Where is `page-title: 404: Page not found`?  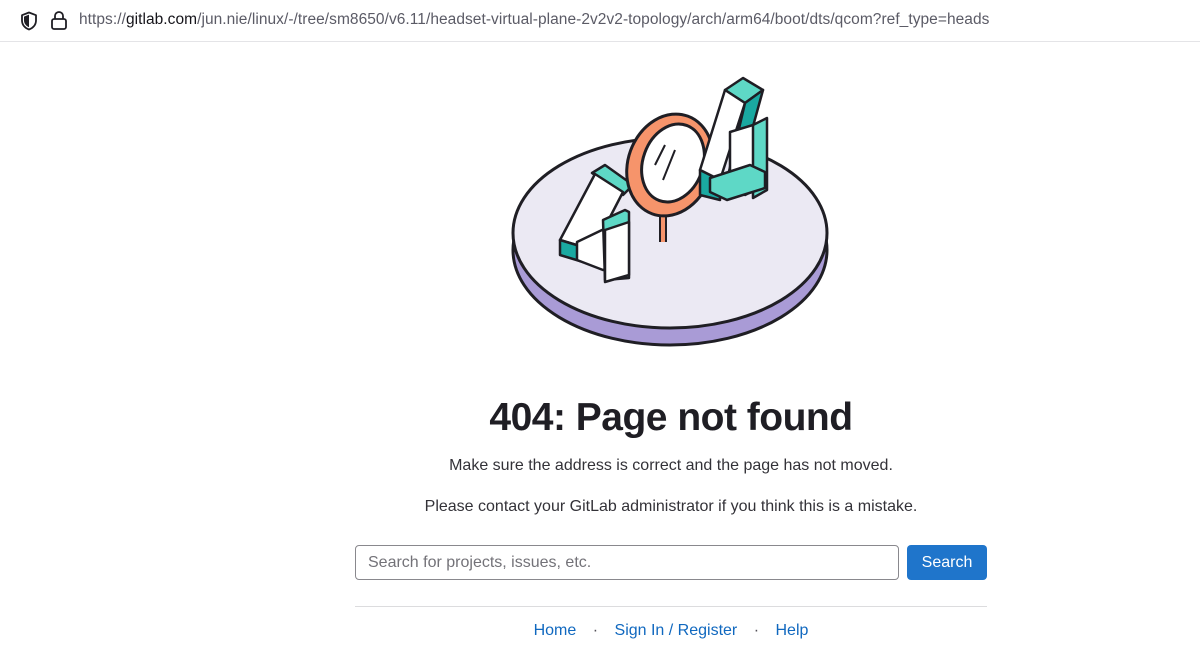 page-title: 404: Page not found is located at coordinates (671, 417).